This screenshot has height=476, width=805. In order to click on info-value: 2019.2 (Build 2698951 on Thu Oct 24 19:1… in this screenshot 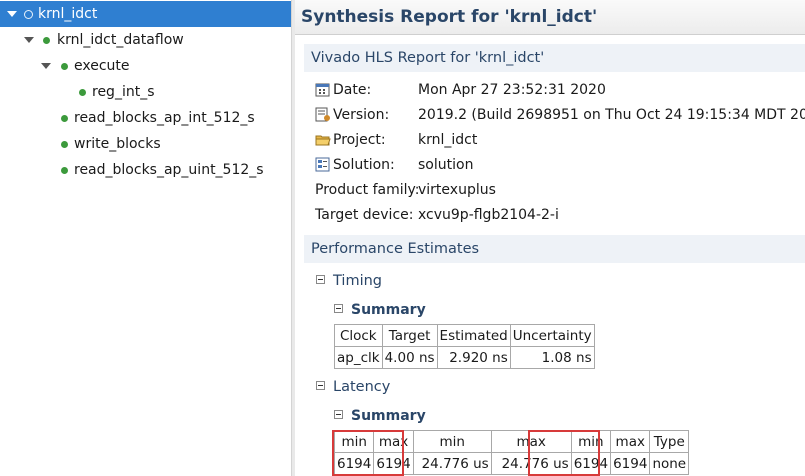, I will do `click(611, 115)`.